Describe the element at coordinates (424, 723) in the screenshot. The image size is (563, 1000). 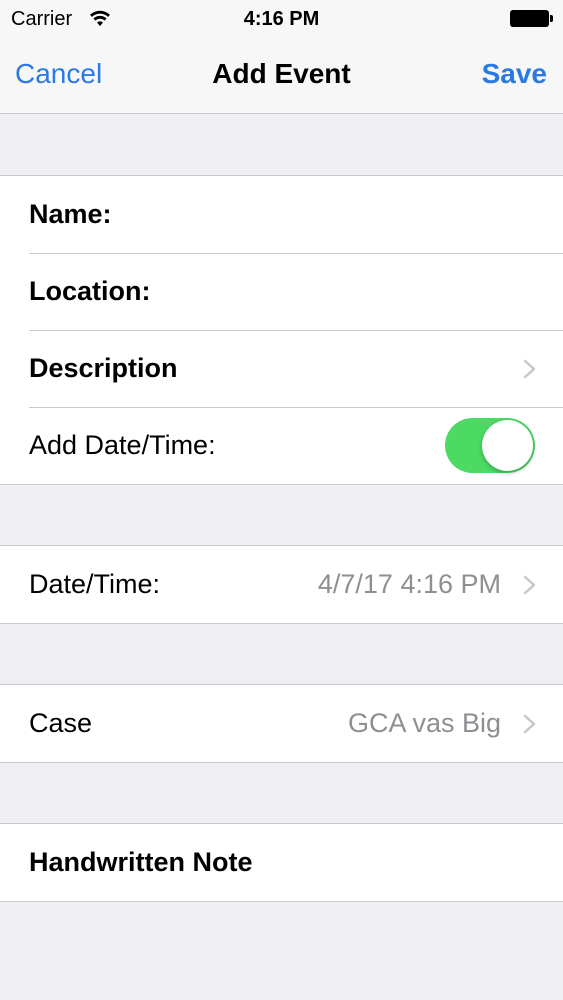
I see `case-value: GCA vas Big` at that location.